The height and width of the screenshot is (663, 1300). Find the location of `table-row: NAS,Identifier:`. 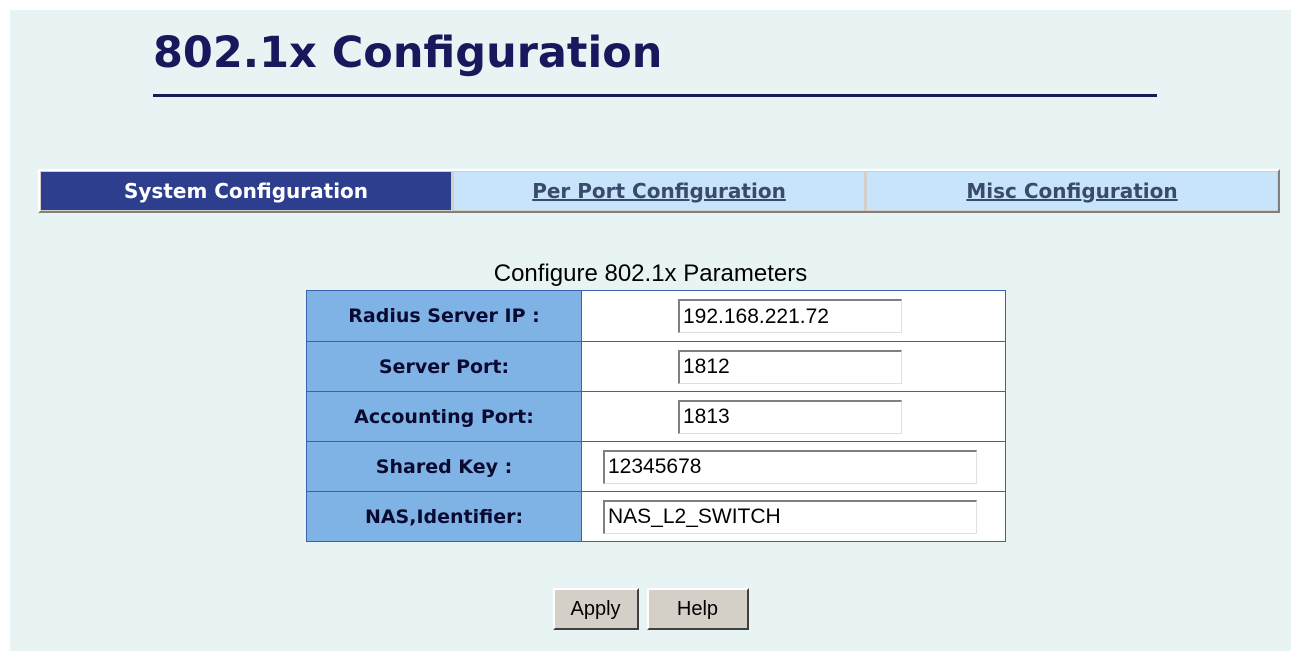

table-row: NAS,Identifier: is located at coordinates (656, 516).